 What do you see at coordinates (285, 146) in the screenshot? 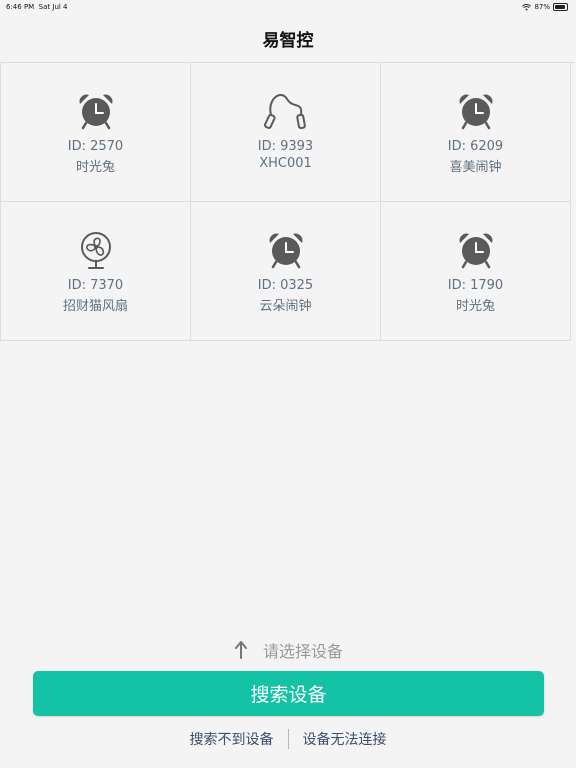
I see `device-id: ID: 9393` at bounding box center [285, 146].